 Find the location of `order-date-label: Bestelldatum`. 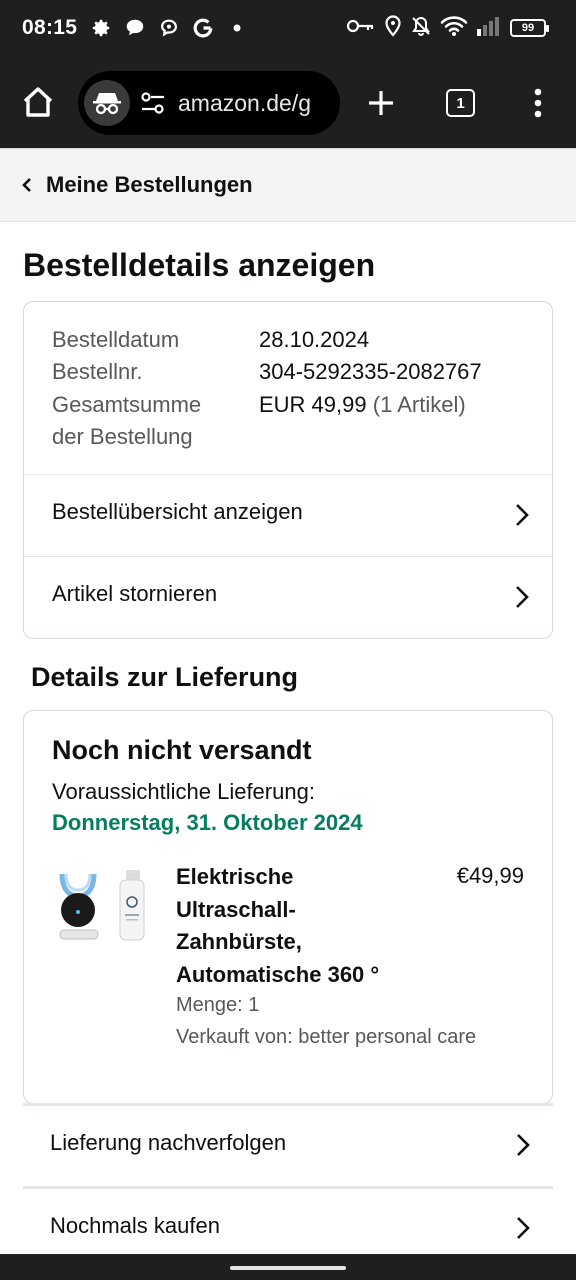

order-date-label: Bestelldatum is located at coordinates (116, 339).